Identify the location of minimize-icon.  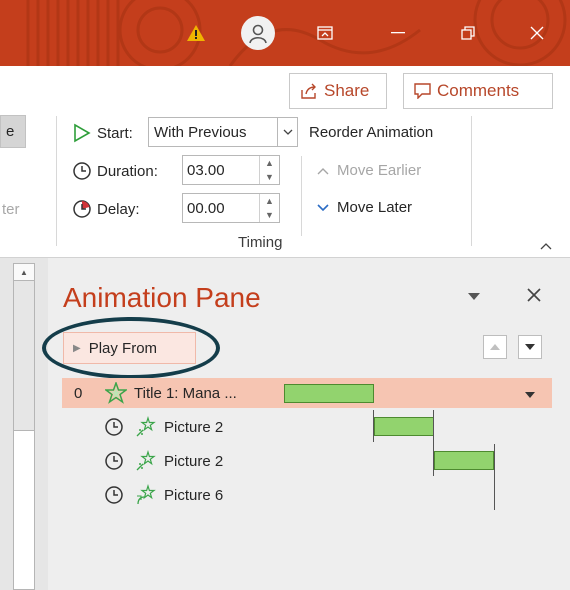
(398, 33).